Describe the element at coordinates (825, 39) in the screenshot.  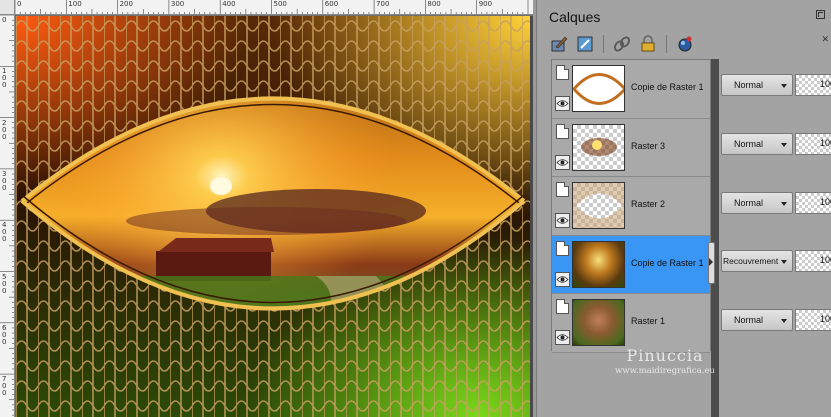
I see `panel-close-icon: ✕` at that location.